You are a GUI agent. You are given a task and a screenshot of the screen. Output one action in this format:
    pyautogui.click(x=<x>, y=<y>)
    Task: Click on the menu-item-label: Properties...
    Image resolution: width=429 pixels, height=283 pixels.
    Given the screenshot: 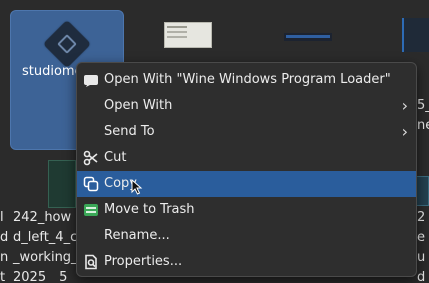 What is the action you would take?
    pyautogui.click(x=143, y=261)
    